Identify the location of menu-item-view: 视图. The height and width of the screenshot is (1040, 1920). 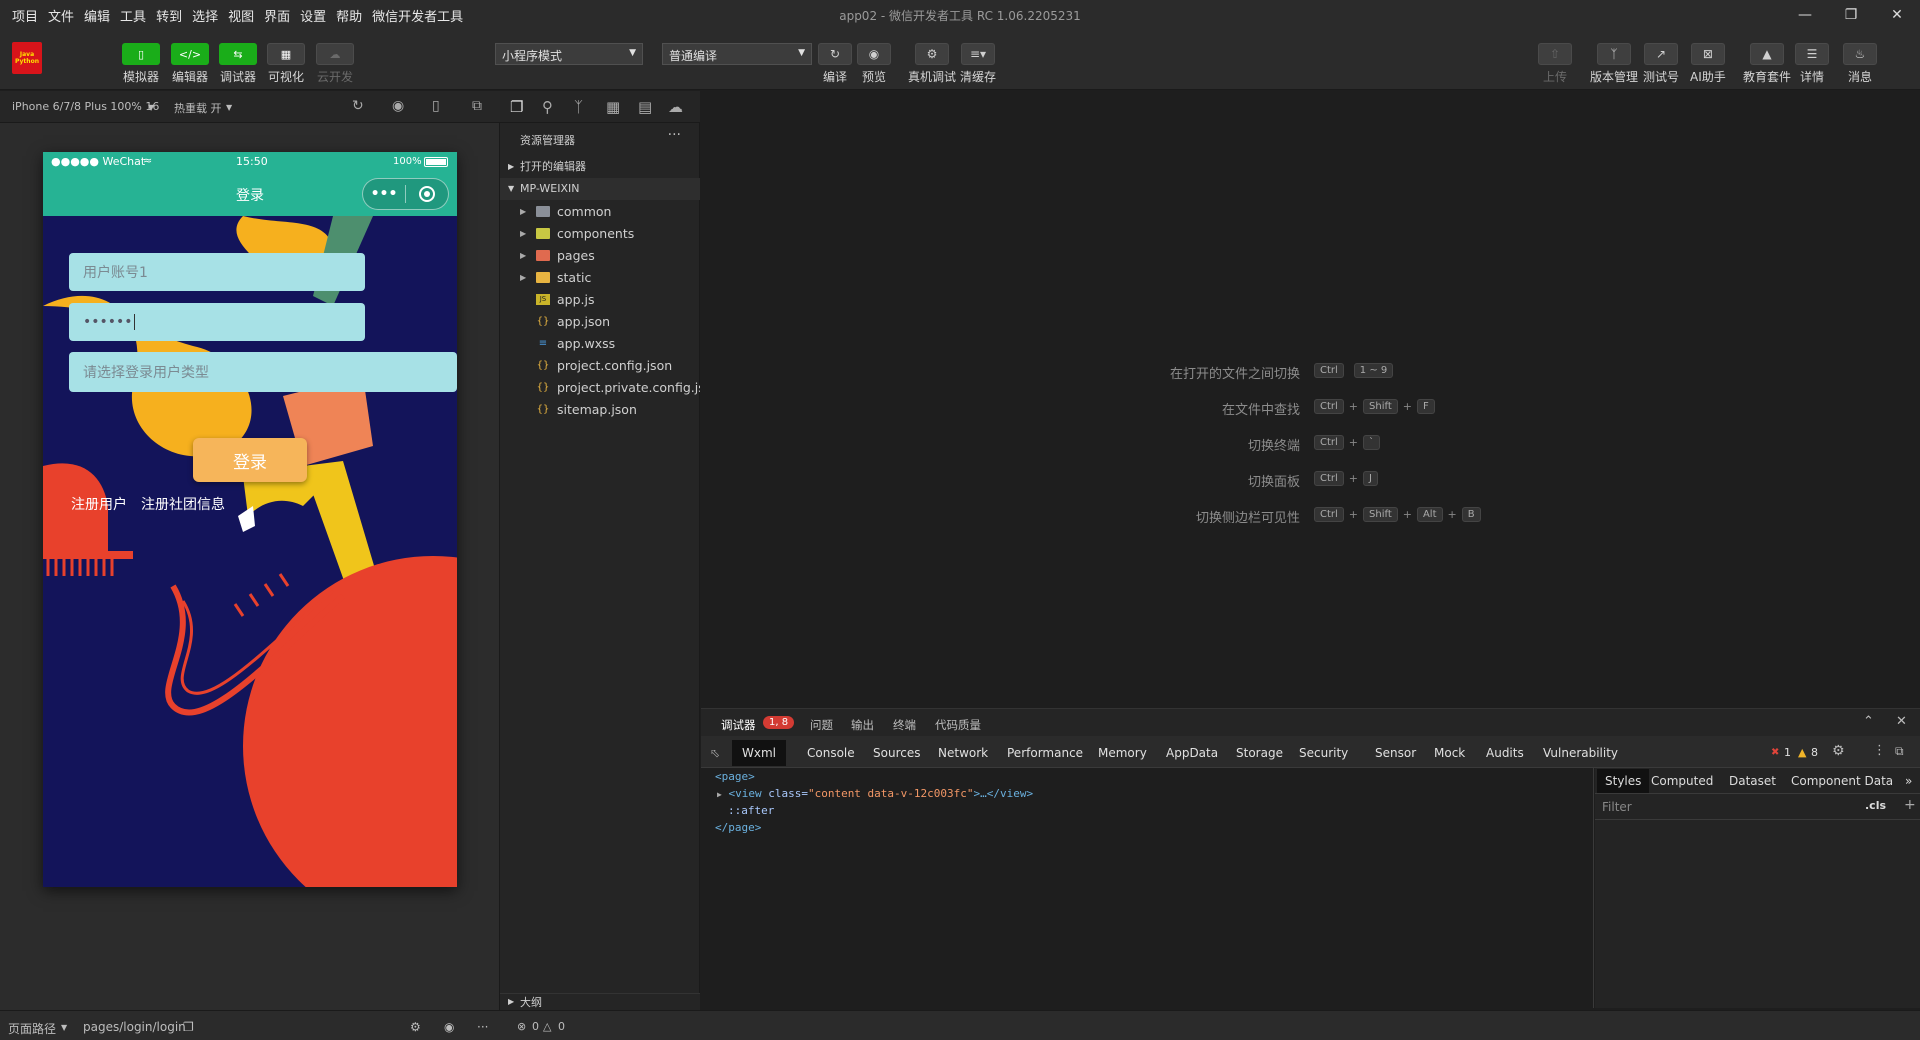
(241, 15).